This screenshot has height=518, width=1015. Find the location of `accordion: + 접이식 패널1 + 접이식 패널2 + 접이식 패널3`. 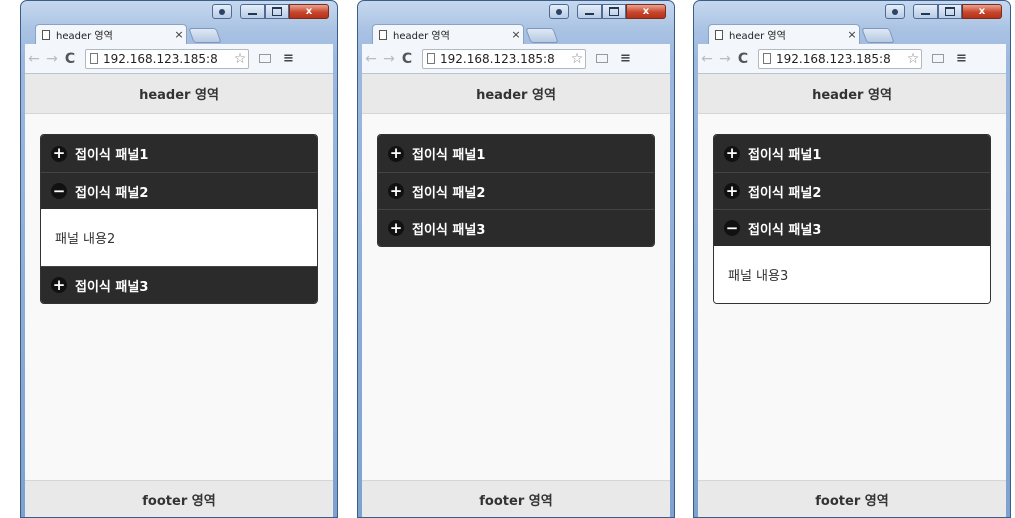

accordion: + 접이식 패널1 + 접이식 패널2 + 접이식 패널3 is located at coordinates (516, 190).